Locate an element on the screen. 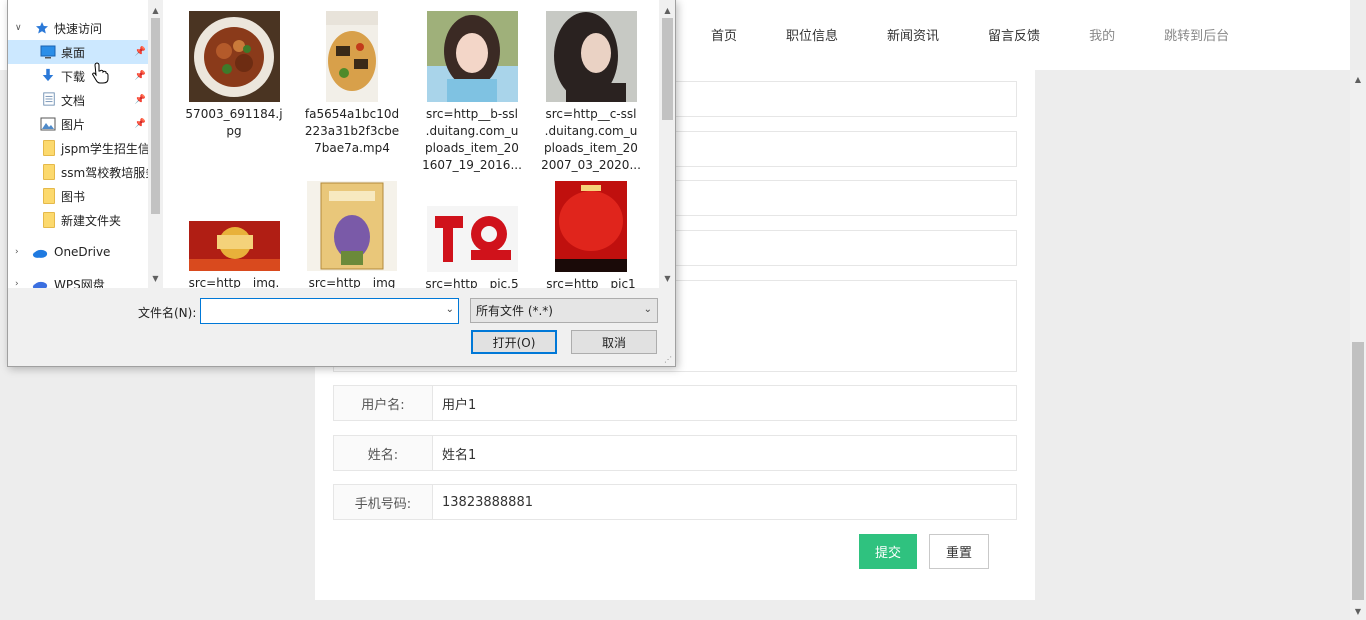  scroll-down-icon: ▼ is located at coordinates (1358, 611).